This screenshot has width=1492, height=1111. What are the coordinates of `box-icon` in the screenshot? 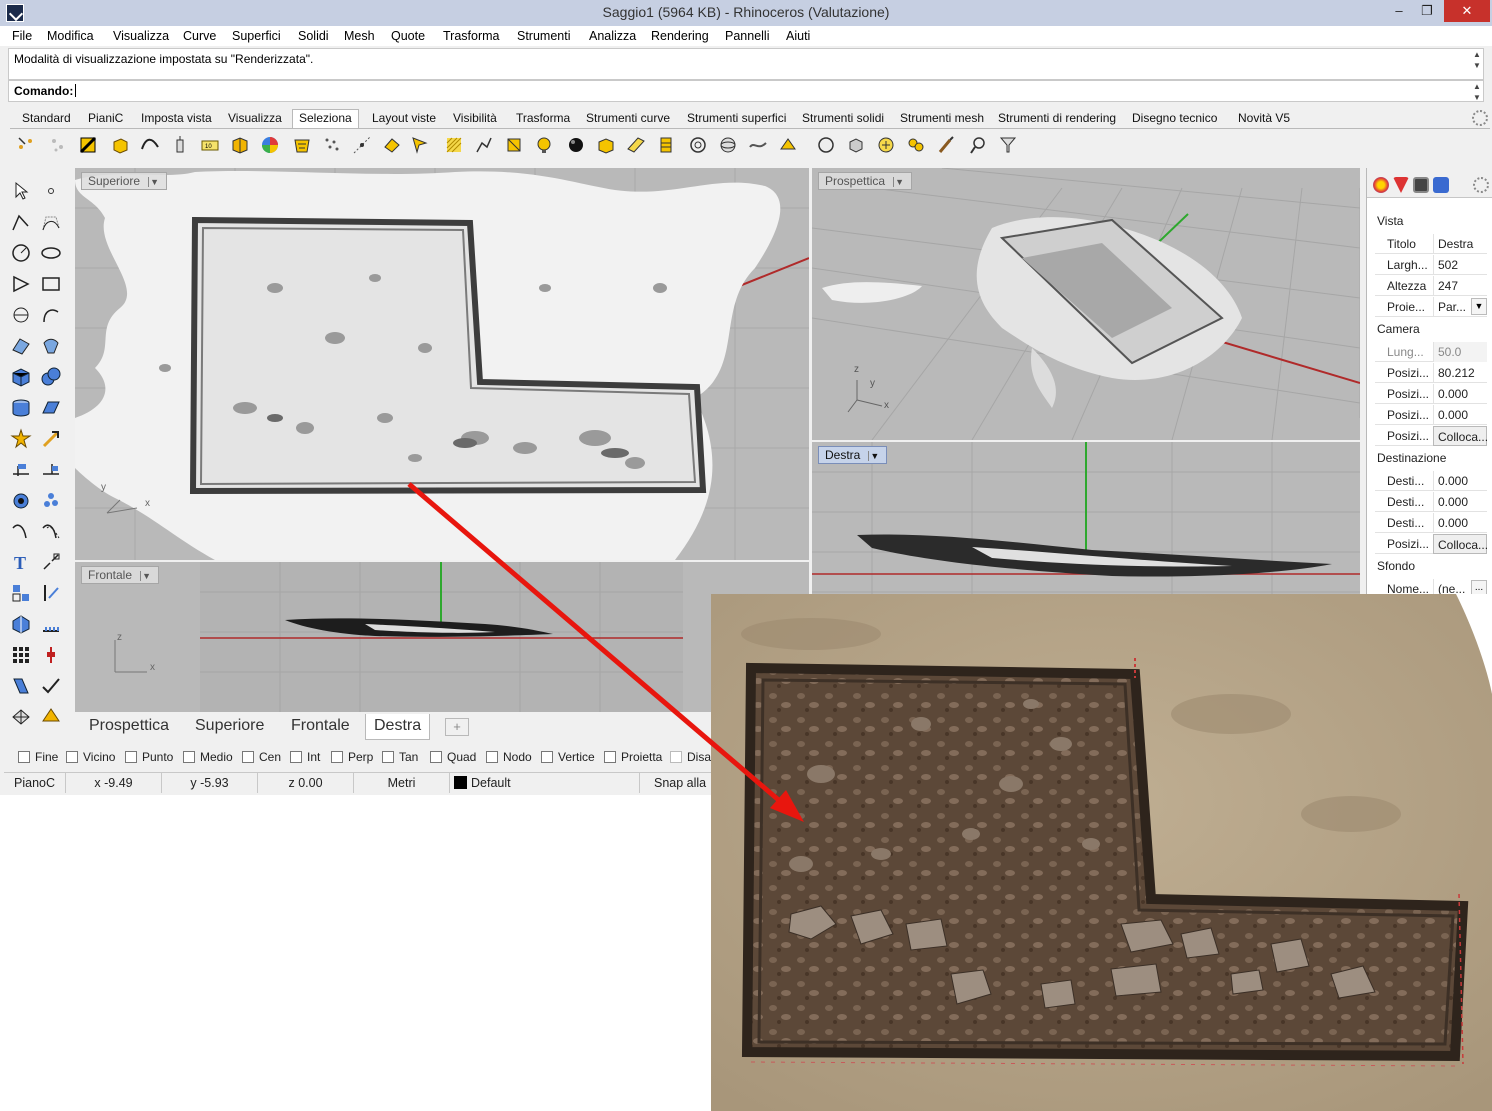 It's located at (21, 377).